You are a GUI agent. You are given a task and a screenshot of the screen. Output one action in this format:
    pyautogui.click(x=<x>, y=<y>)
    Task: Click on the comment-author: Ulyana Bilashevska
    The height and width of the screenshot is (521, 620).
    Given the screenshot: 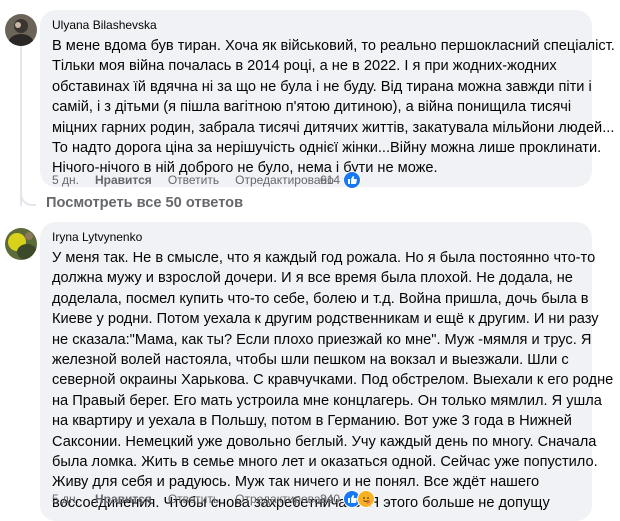 What is the action you would take?
    pyautogui.click(x=316, y=25)
    